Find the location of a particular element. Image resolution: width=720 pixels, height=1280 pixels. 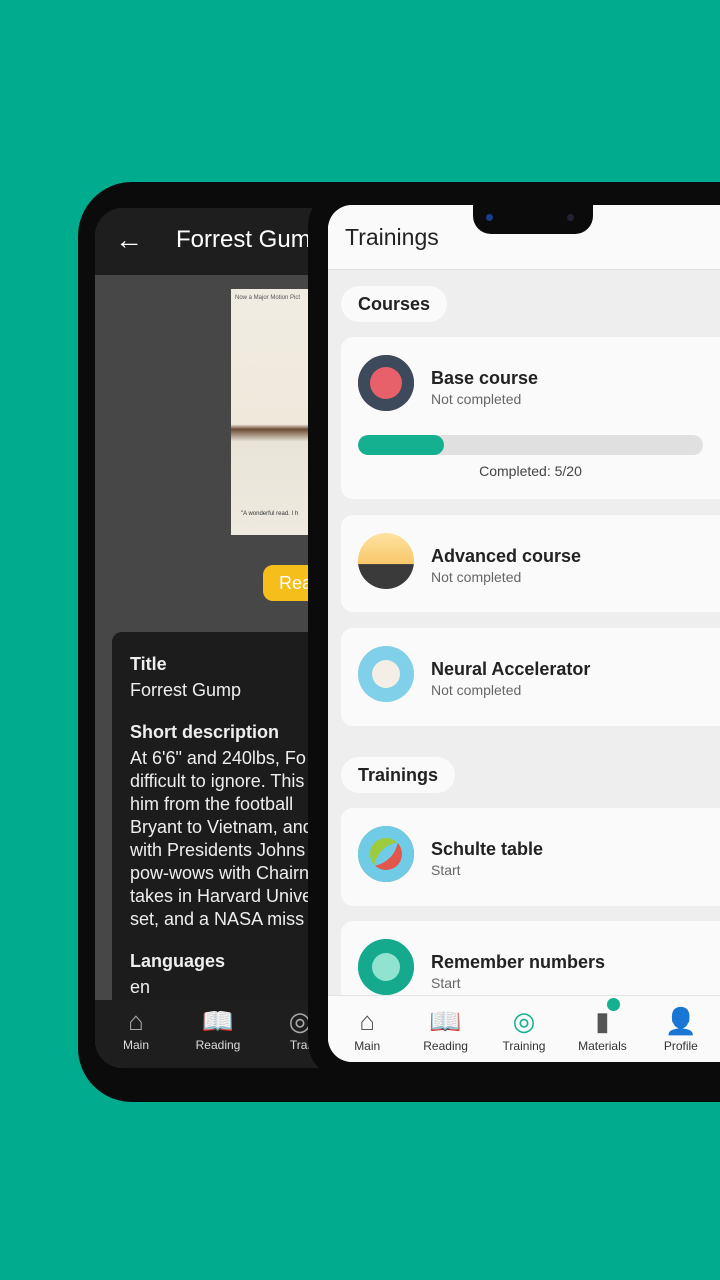

course-name: Neural Accelerator is located at coordinates (511, 669).